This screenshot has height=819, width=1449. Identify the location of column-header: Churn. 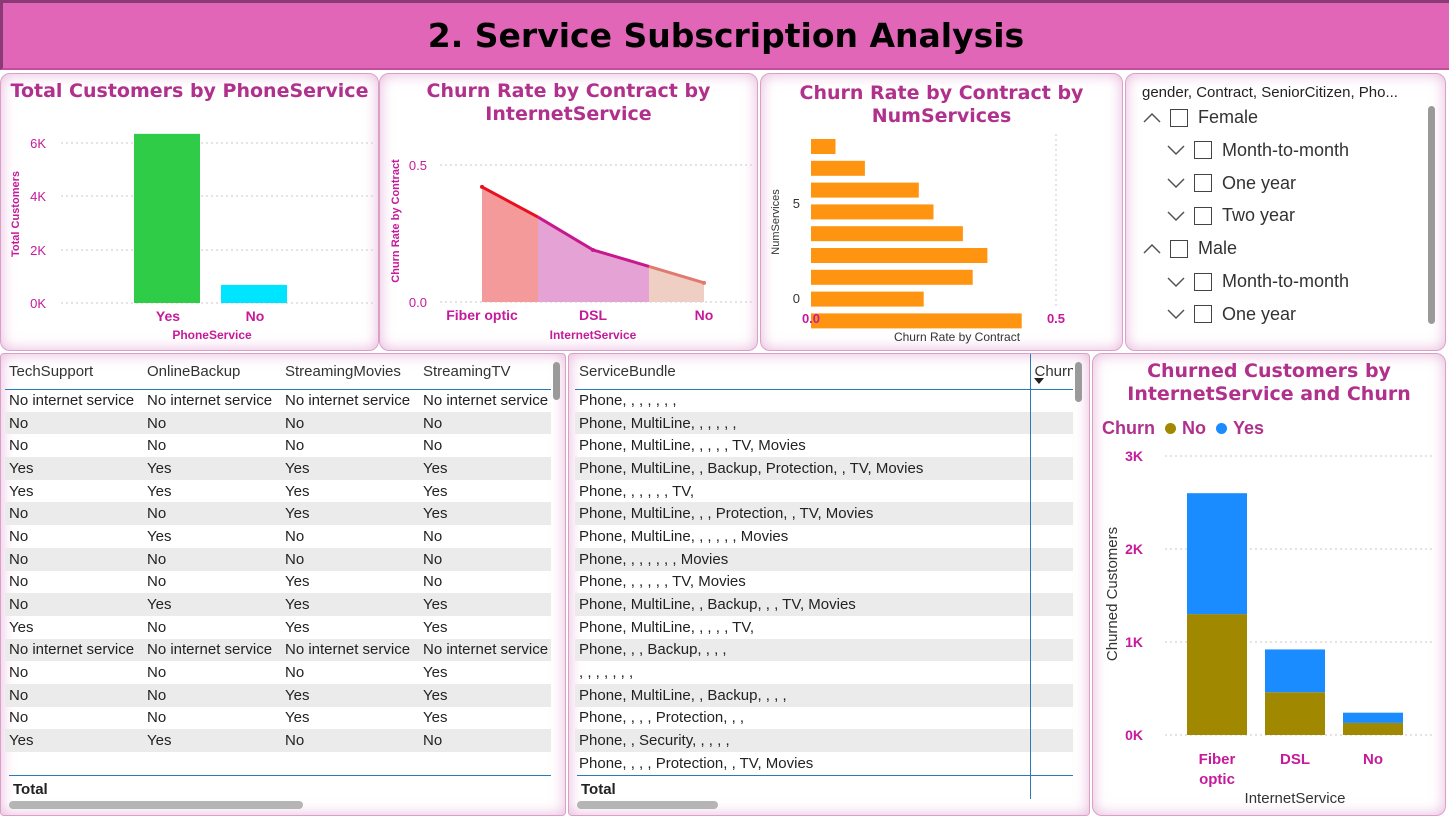
(1051, 371).